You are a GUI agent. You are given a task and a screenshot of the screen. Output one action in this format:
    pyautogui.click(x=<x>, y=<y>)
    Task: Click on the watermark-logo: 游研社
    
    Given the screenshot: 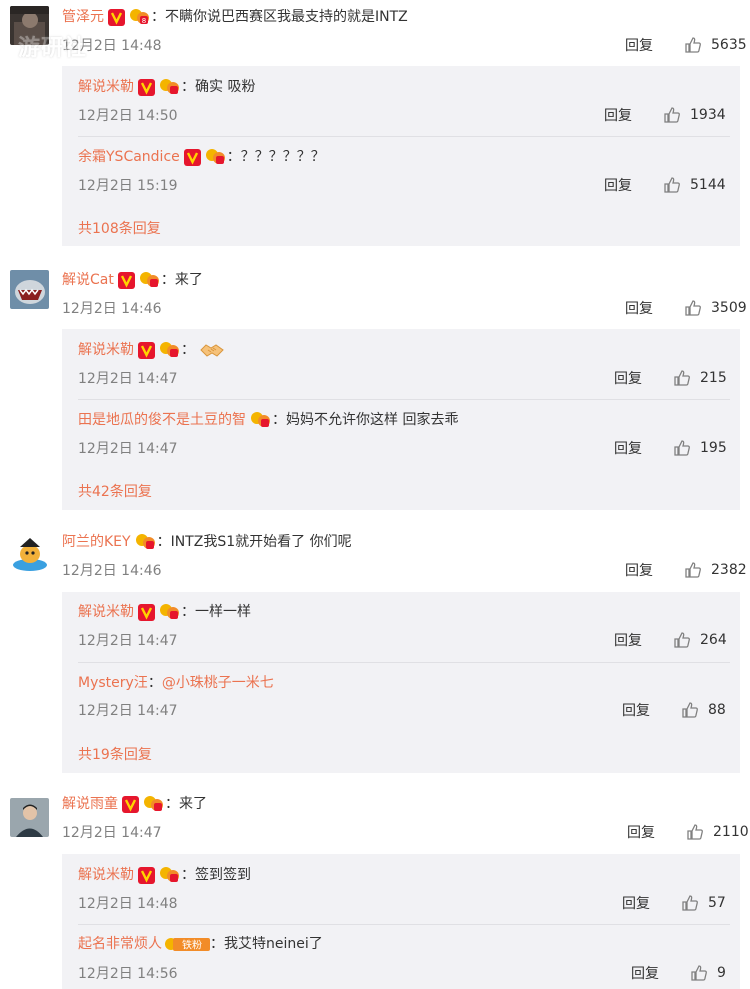 What is the action you would take?
    pyautogui.click(x=52, y=46)
    